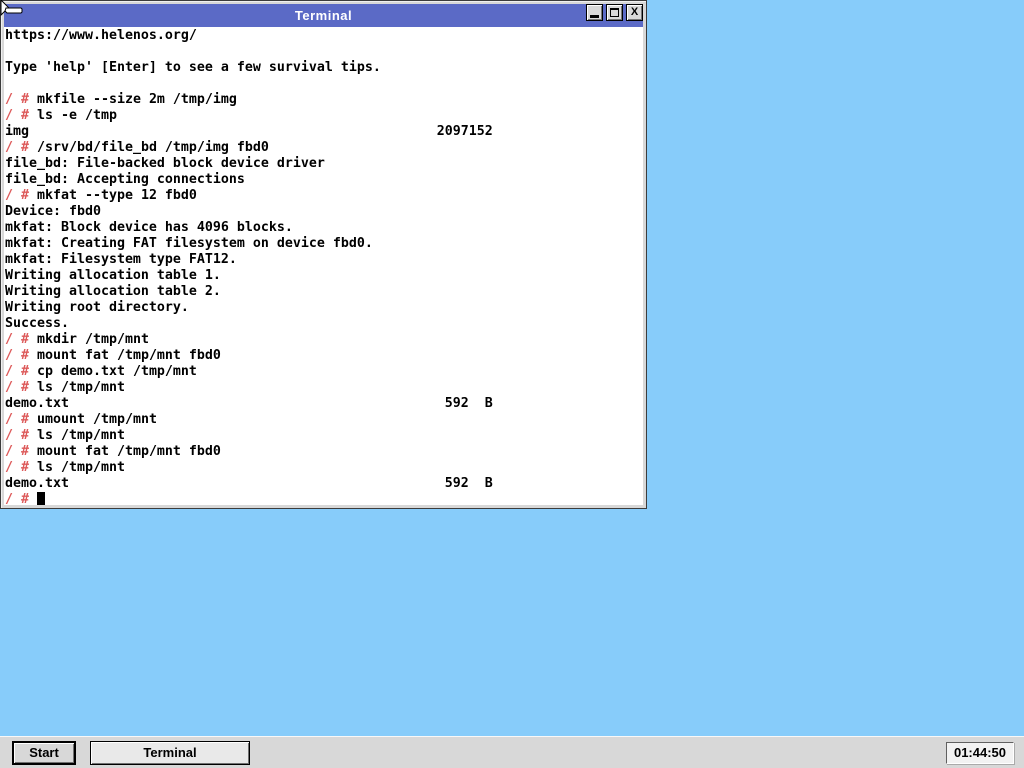  I want to click on terminal-line: / # cp demo.txt /tmp/mnt, so click(101, 371).